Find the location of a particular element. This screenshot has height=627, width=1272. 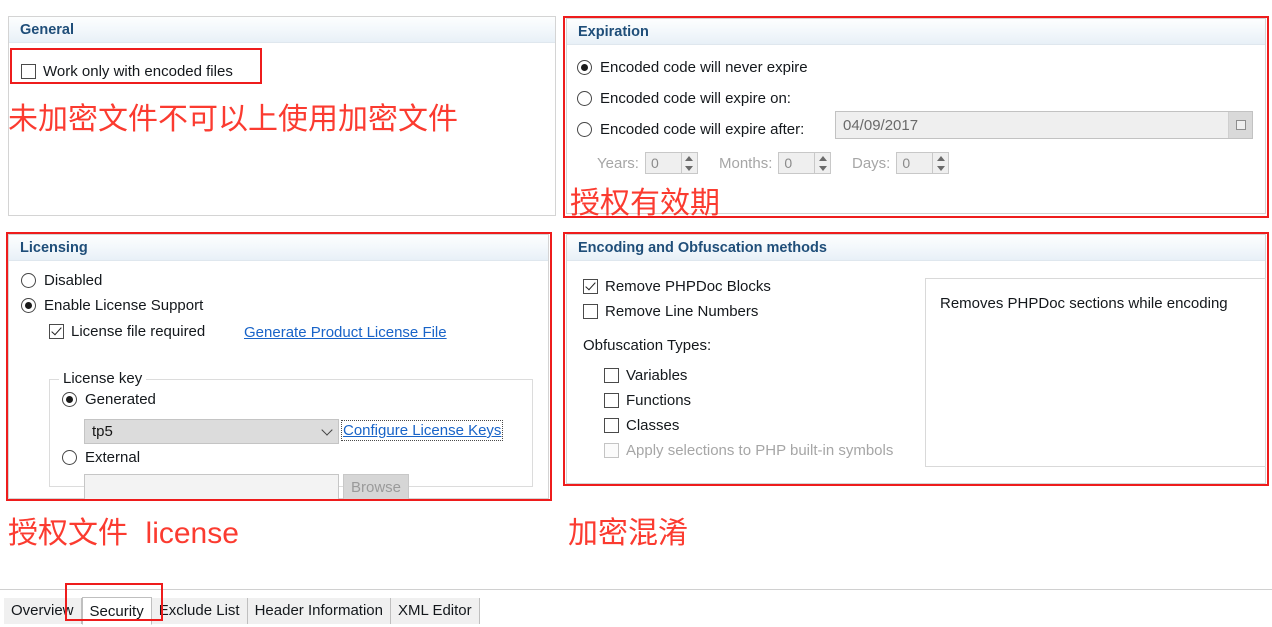

license-disabled-radio is located at coordinates (28, 280).